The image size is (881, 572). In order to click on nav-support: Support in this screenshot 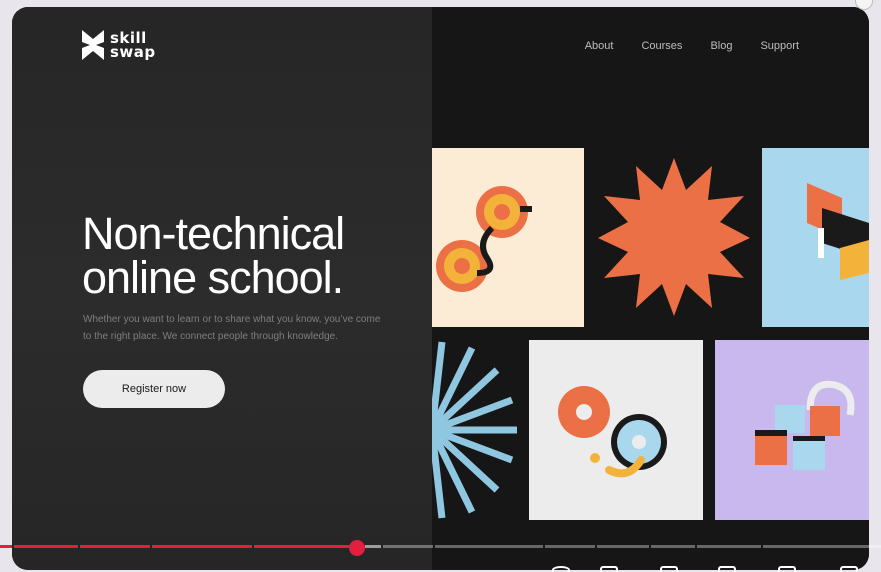, I will do `click(779, 46)`.